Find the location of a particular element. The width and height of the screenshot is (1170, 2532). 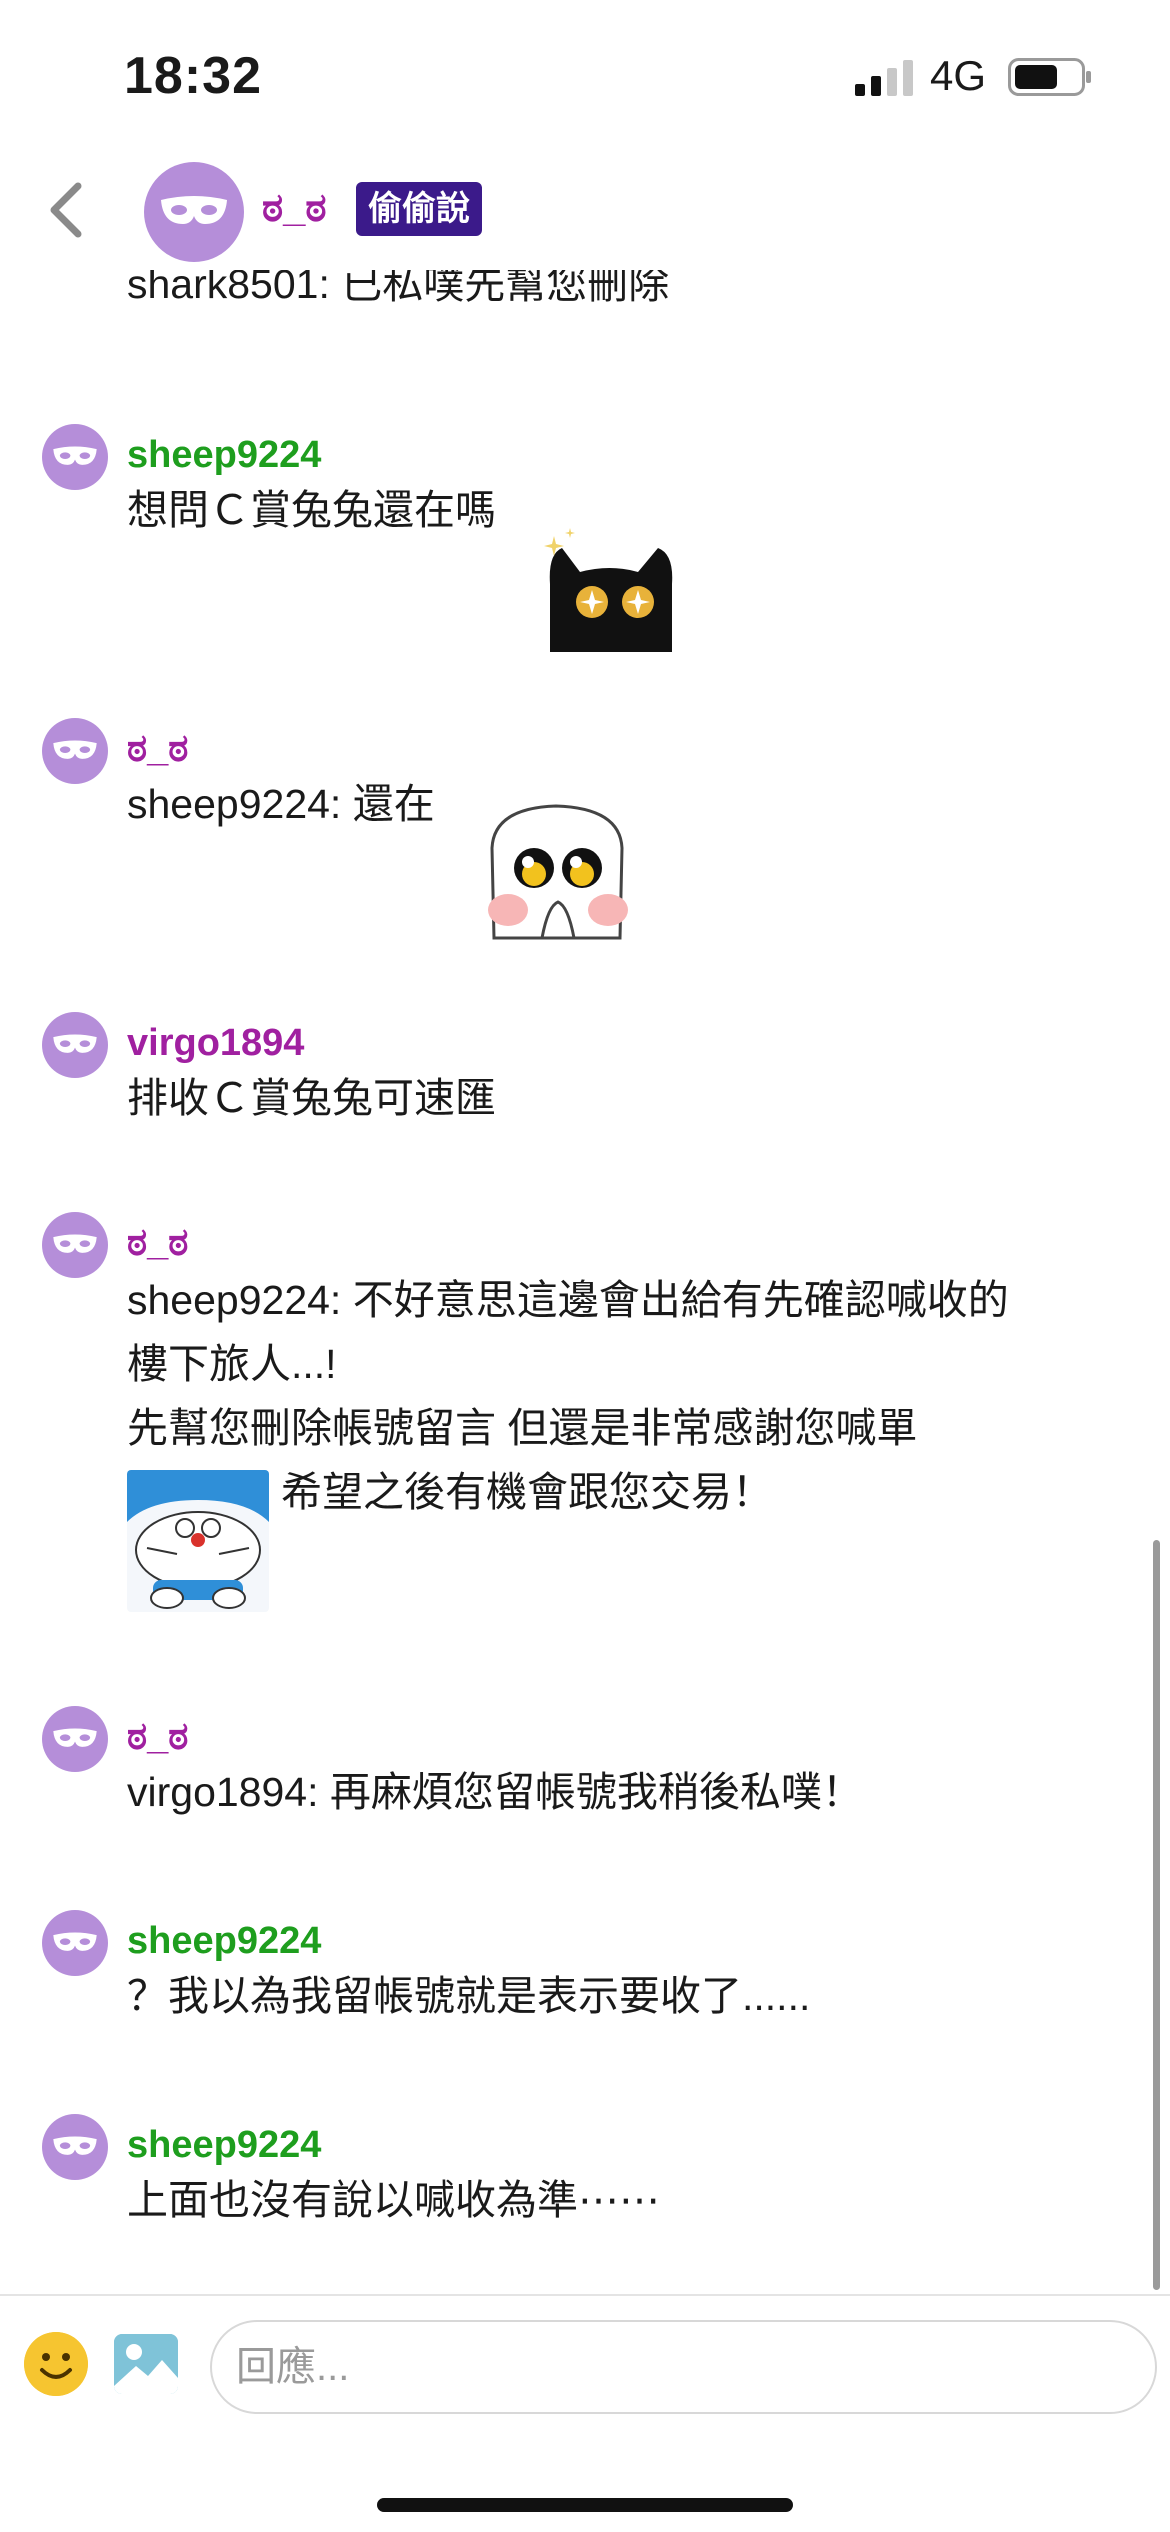

doraemon-bowing-sticker is located at coordinates (198, 1541).